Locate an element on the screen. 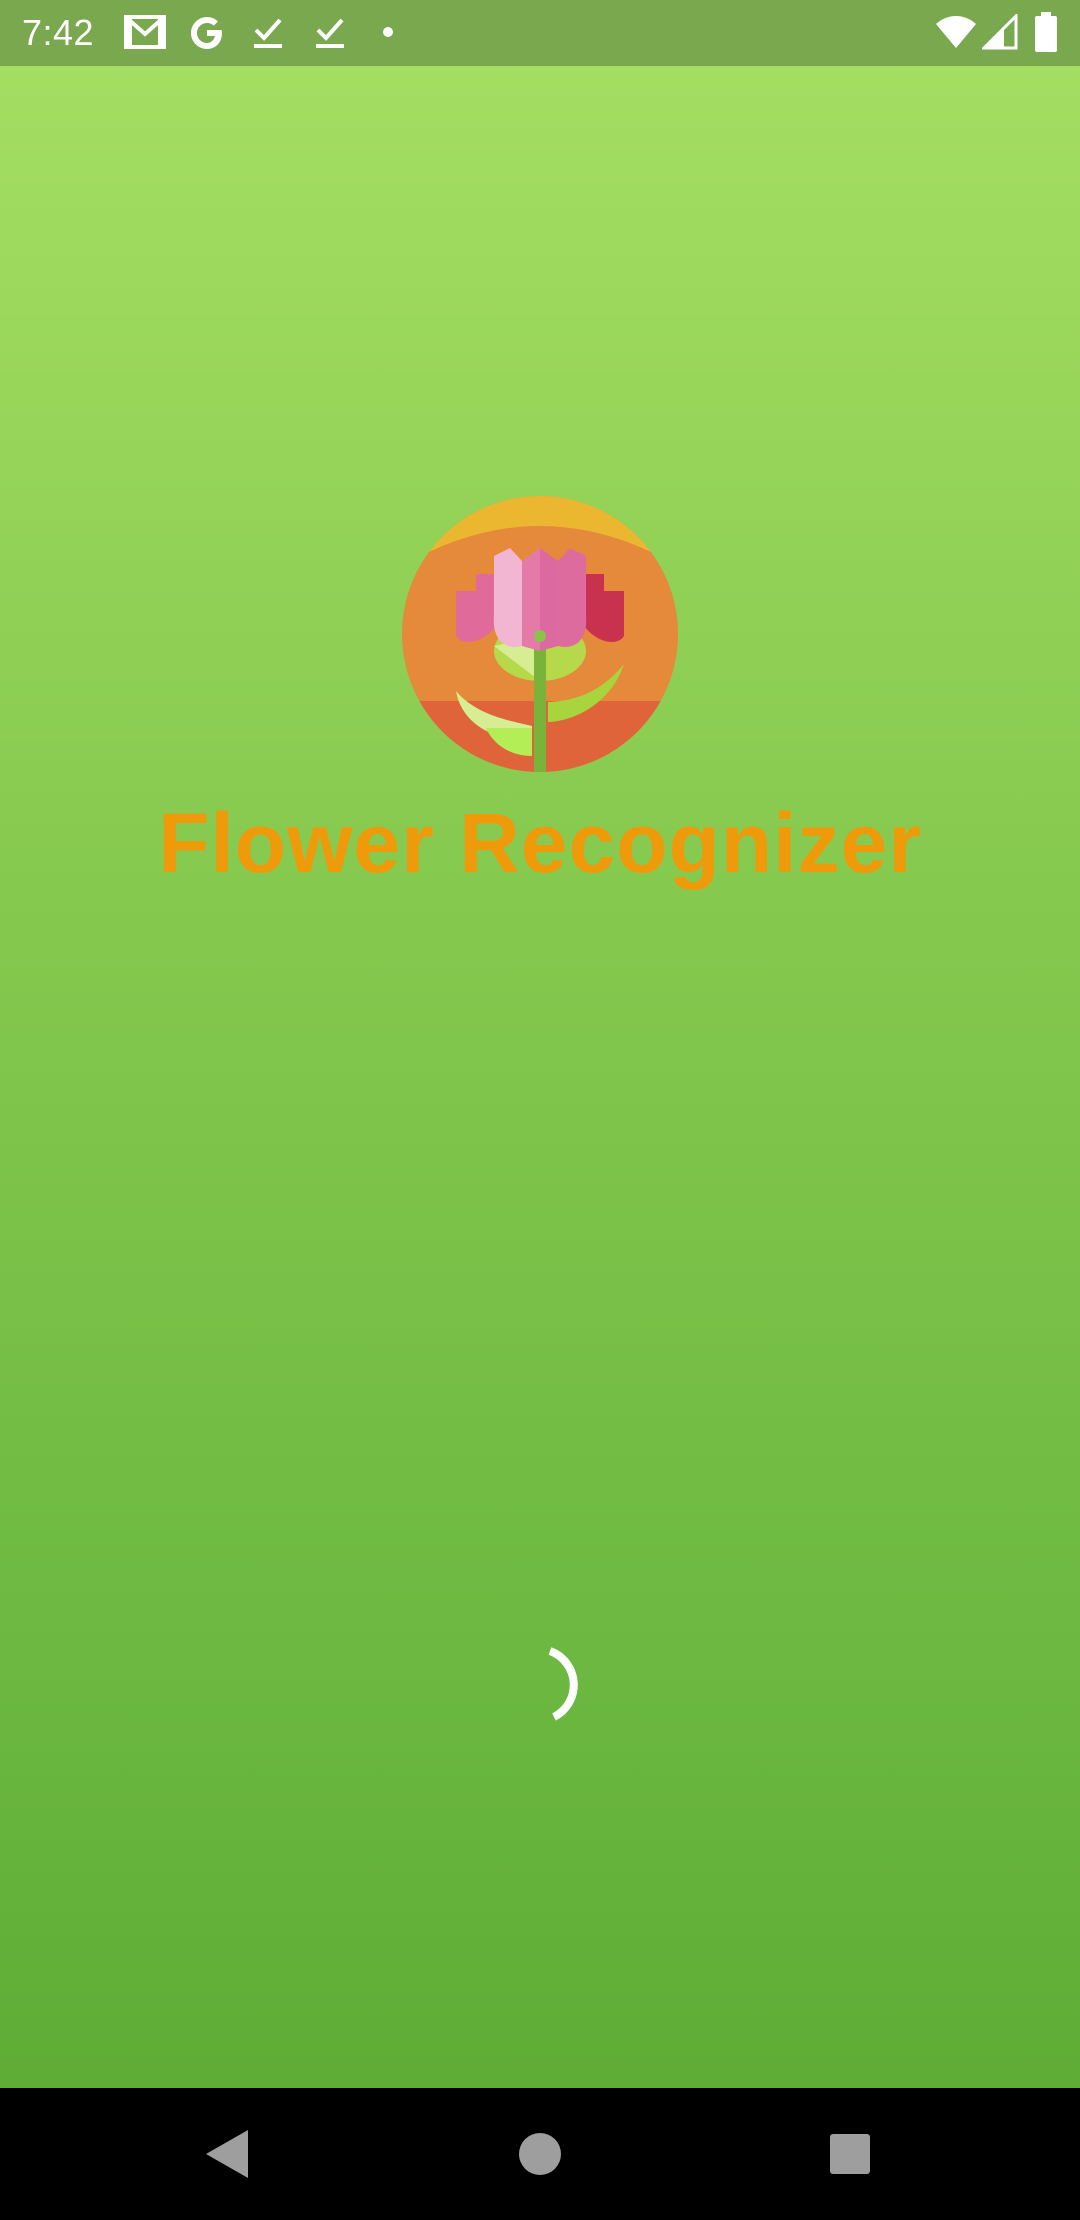 The image size is (1080, 2220). wifi-icon is located at coordinates (956, 32).